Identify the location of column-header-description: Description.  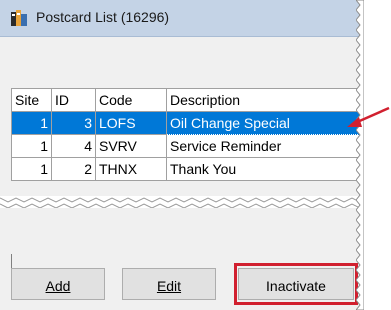
(263, 100).